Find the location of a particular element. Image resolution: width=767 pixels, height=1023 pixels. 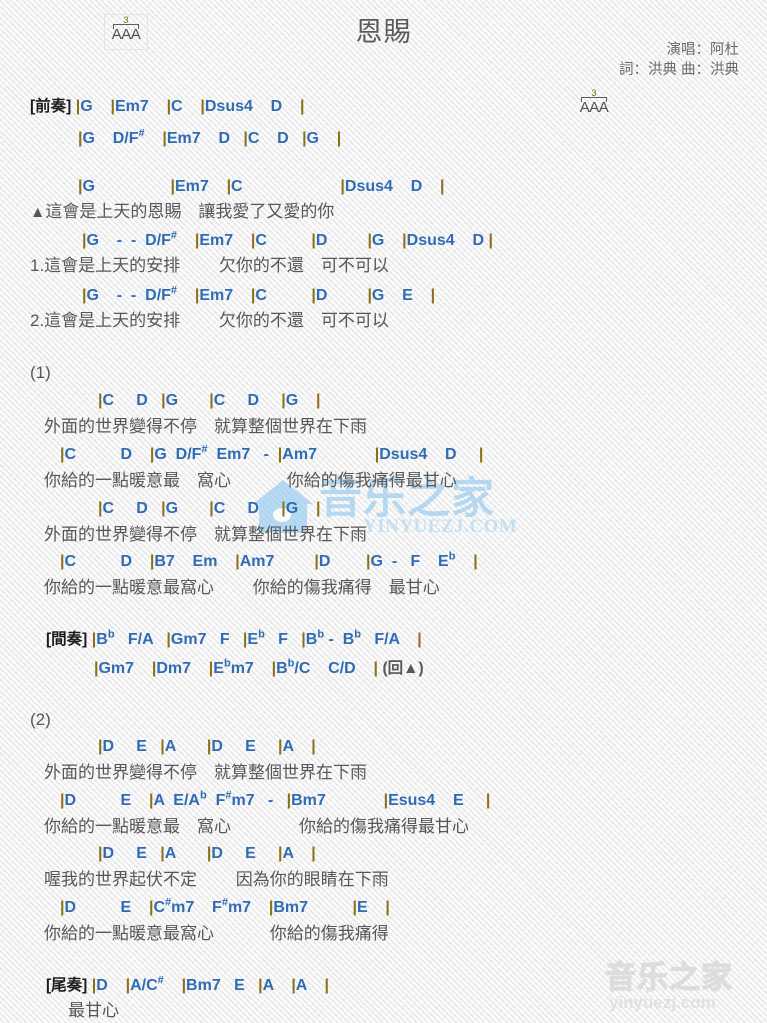

lyric-line-21: 外面的世界變得不停 就算整個世界在下雨 is located at coordinates (205, 772).